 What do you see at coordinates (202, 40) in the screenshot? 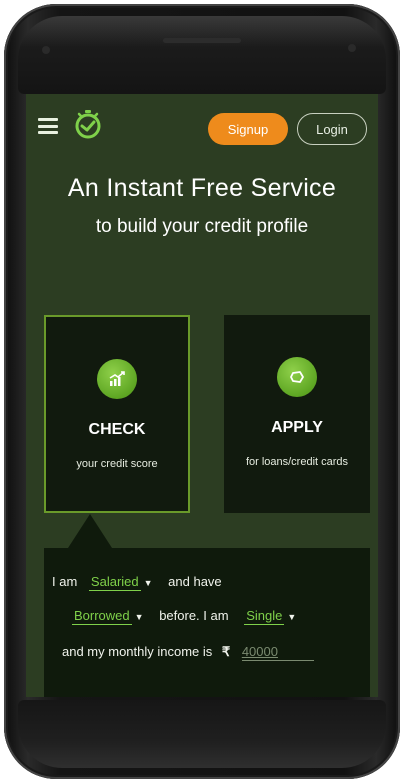
I see `earpiece-speaker` at bounding box center [202, 40].